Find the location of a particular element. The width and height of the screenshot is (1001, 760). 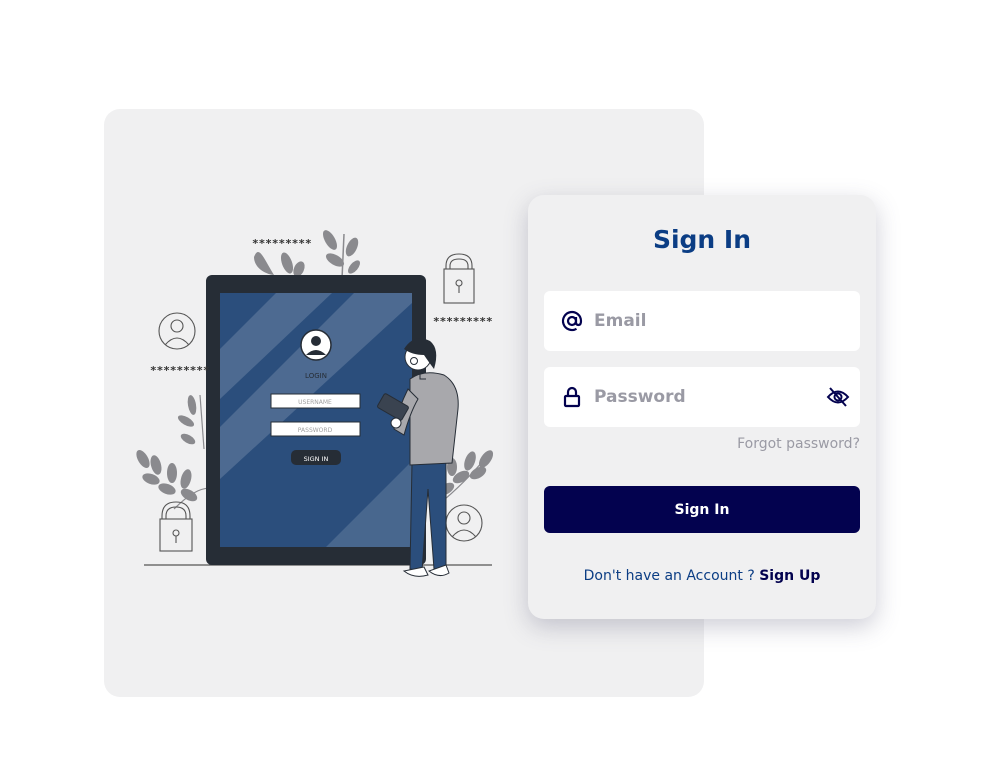

signin-title: Sign In is located at coordinates (702, 239).